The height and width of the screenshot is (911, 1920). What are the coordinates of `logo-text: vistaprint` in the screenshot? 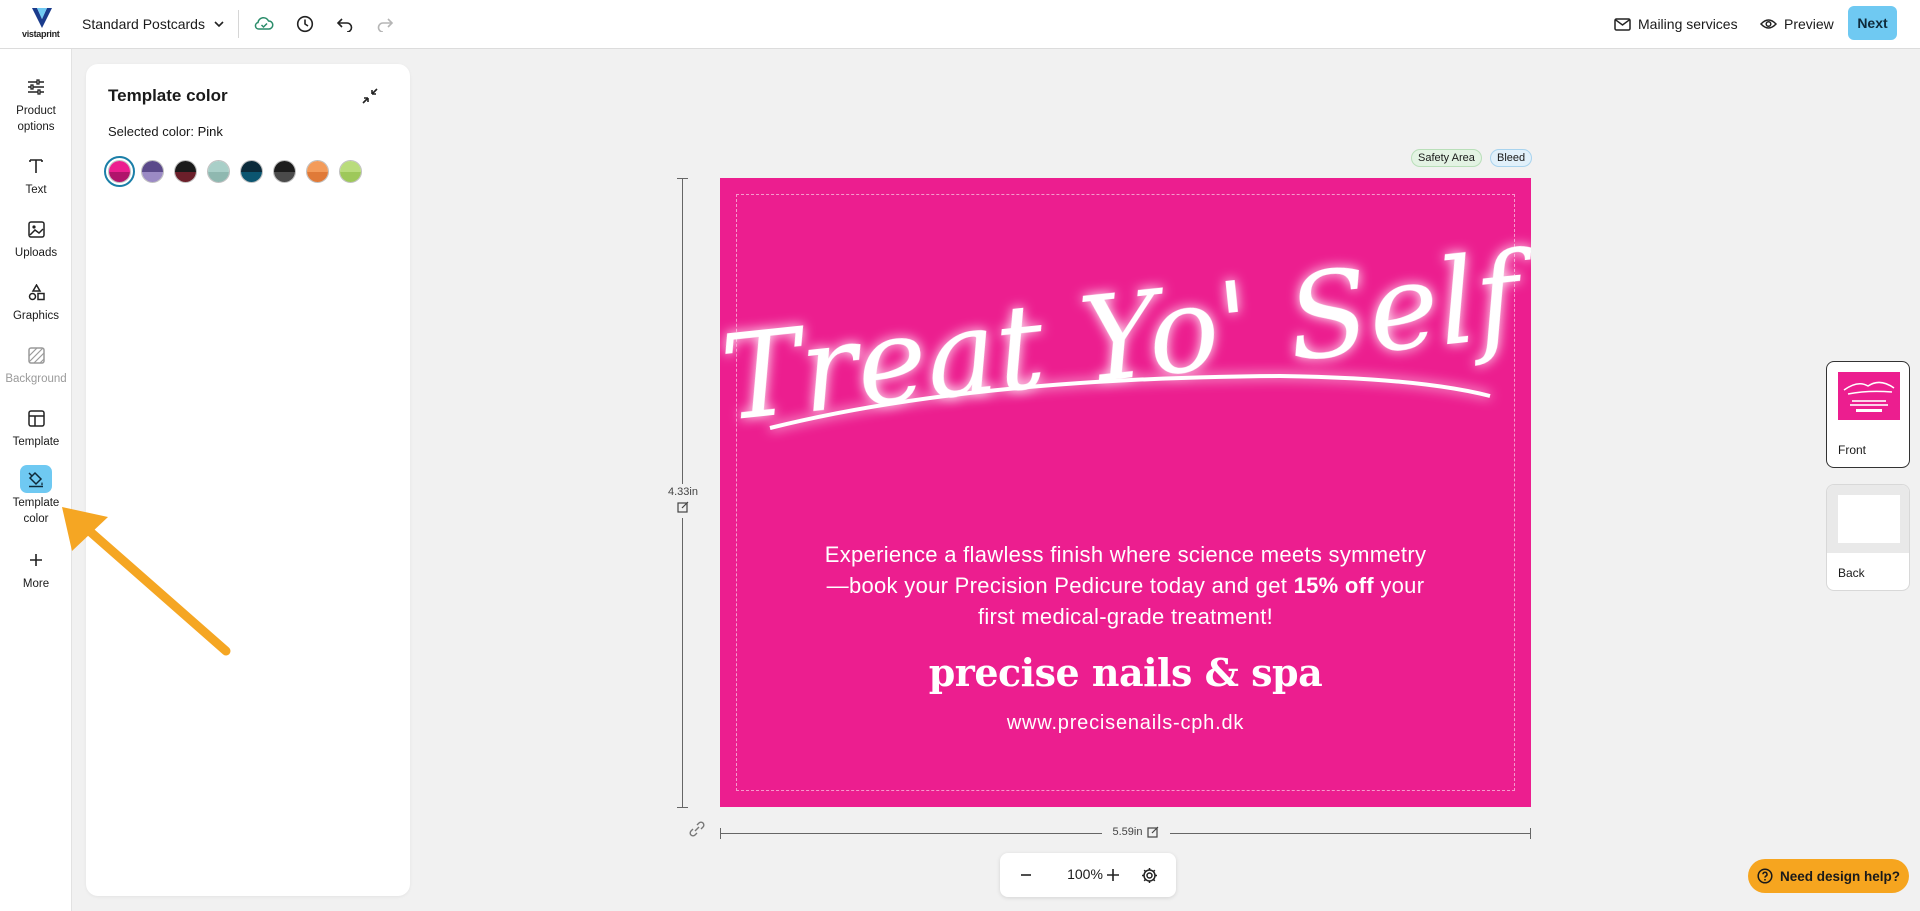 It's located at (41, 34).